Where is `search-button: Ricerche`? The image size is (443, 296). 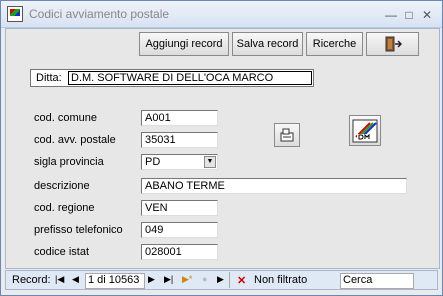
search-button: Ricerche is located at coordinates (334, 44).